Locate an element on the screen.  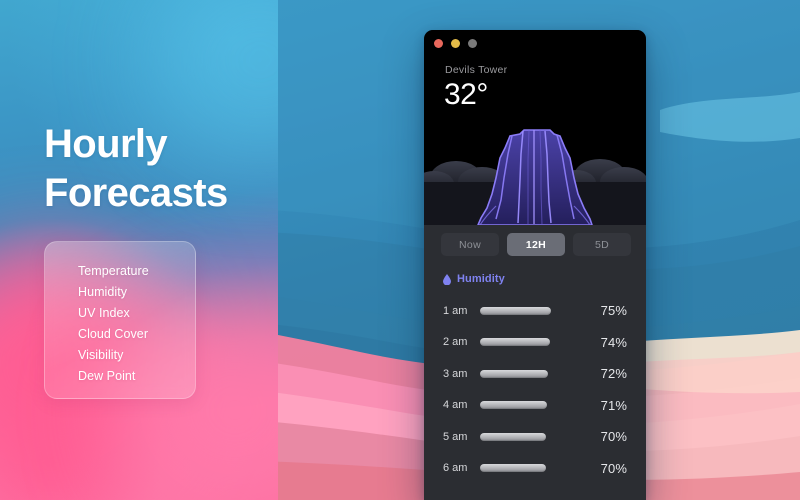
feature-item: Visibility is located at coordinates (101, 355).